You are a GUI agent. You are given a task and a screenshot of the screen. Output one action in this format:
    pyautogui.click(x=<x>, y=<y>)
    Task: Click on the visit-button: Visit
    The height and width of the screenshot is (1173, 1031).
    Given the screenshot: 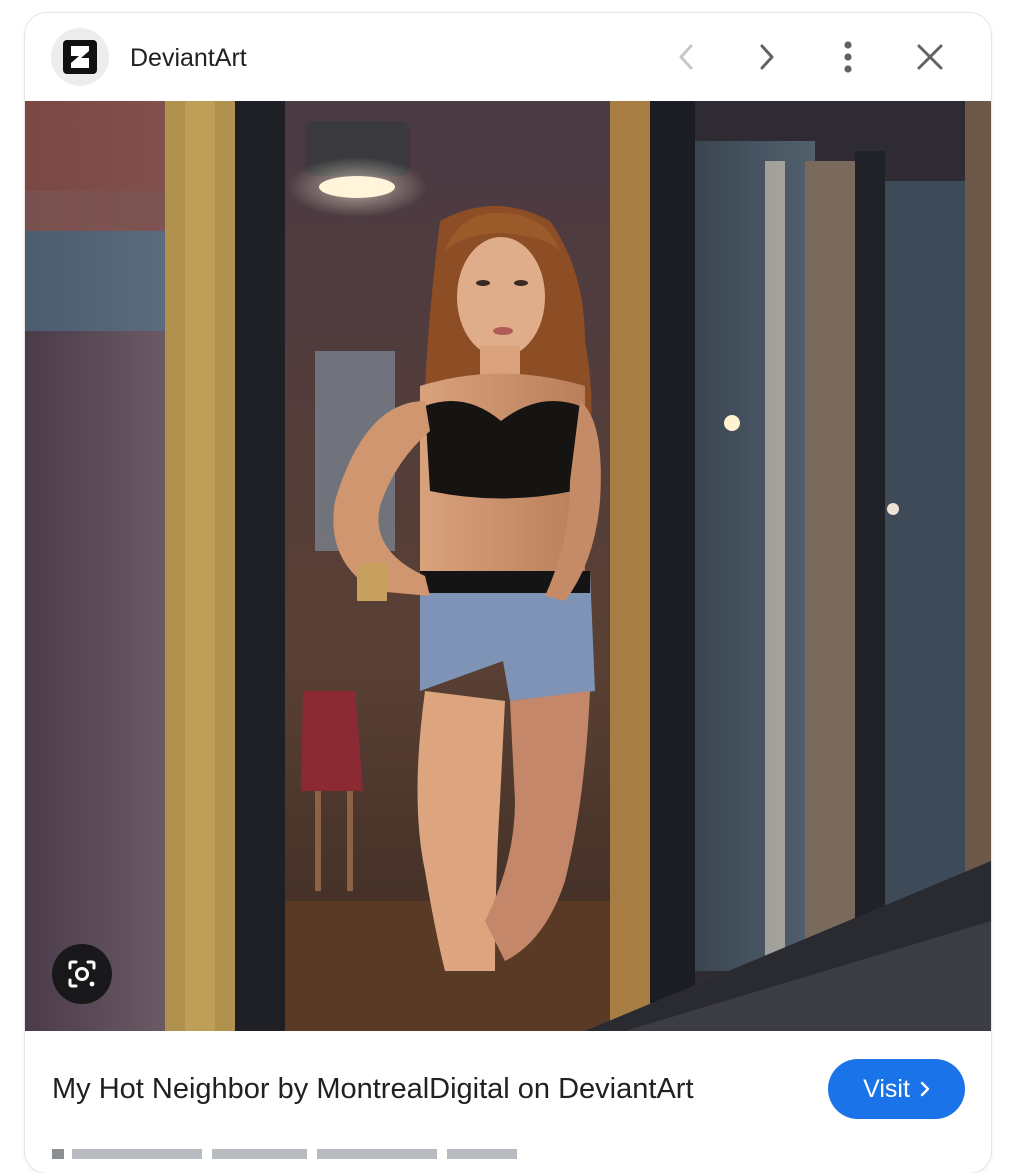 What is the action you would take?
    pyautogui.click(x=896, y=1089)
    